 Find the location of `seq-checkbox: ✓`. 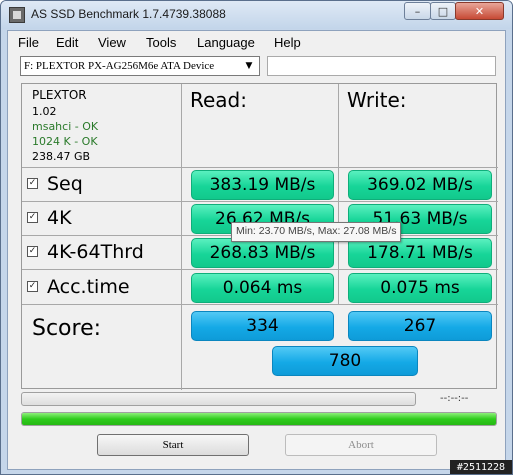

seq-checkbox: ✓ is located at coordinates (32, 183).